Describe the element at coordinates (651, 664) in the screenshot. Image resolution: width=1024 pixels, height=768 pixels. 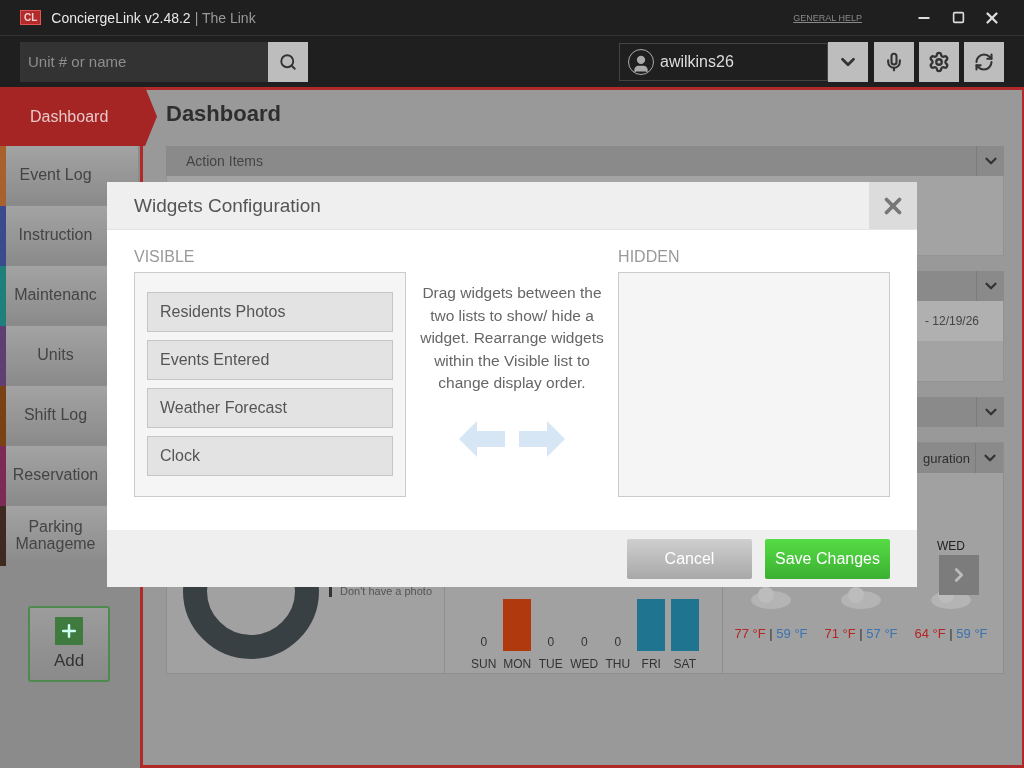
I see `day-label: FRI` at that location.